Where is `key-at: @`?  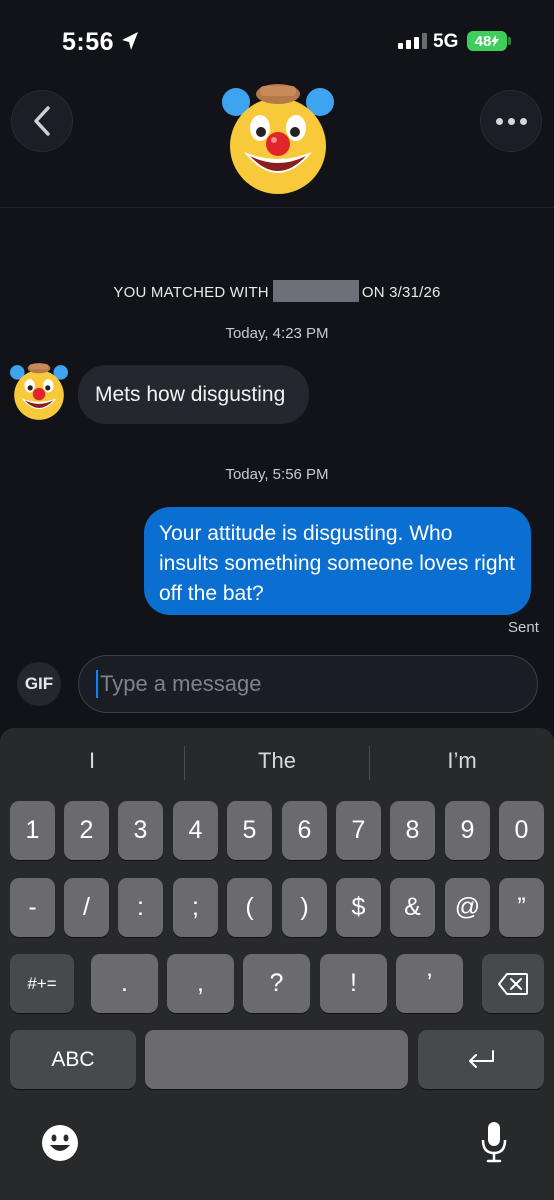
key-at: @ is located at coordinates (467, 907).